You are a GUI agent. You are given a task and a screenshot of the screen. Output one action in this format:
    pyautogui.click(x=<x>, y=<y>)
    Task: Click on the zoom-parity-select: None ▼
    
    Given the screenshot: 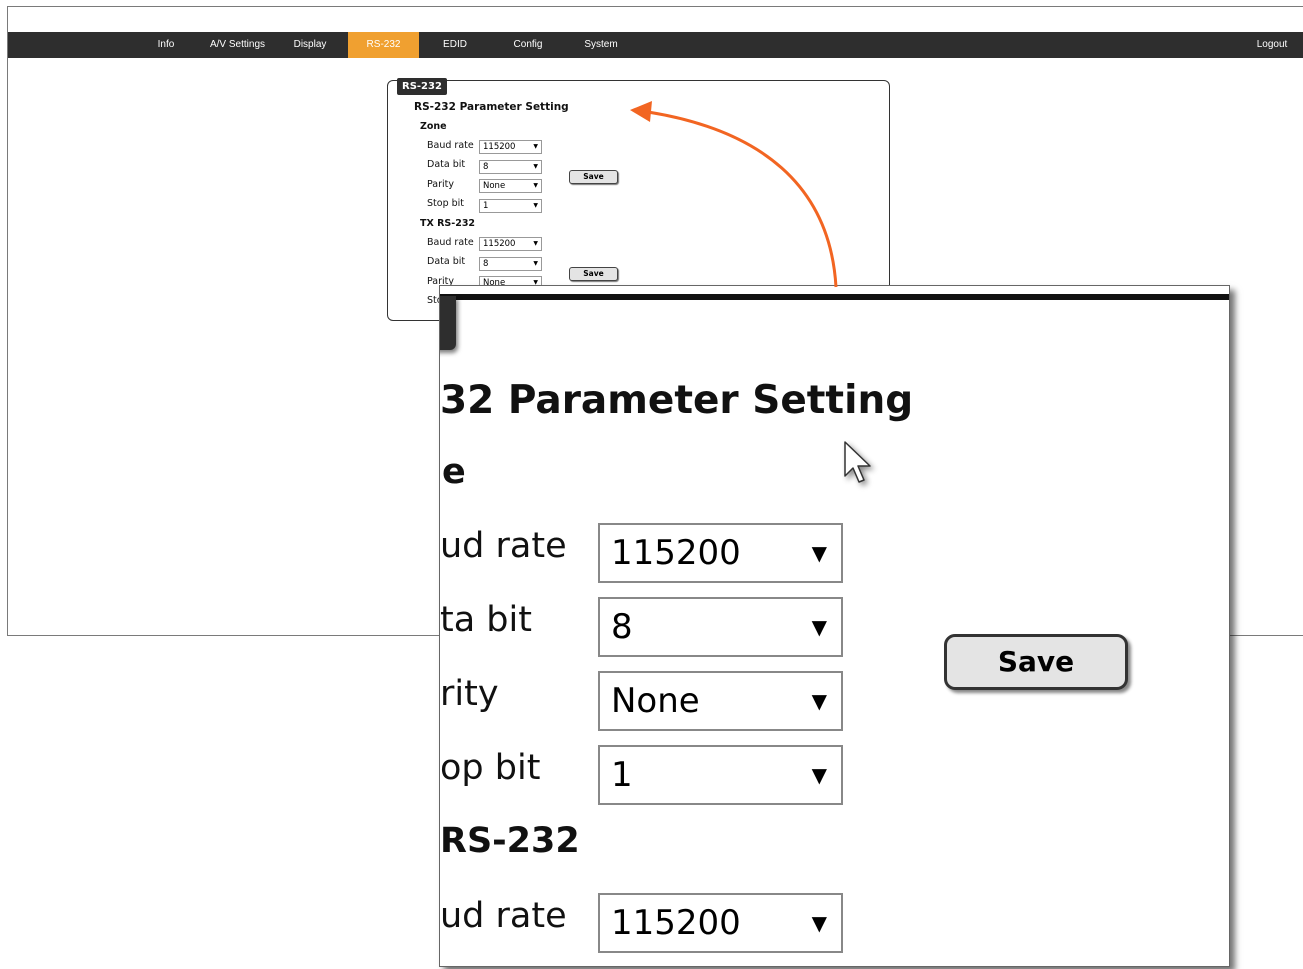 What is the action you would take?
    pyautogui.click(x=720, y=701)
    